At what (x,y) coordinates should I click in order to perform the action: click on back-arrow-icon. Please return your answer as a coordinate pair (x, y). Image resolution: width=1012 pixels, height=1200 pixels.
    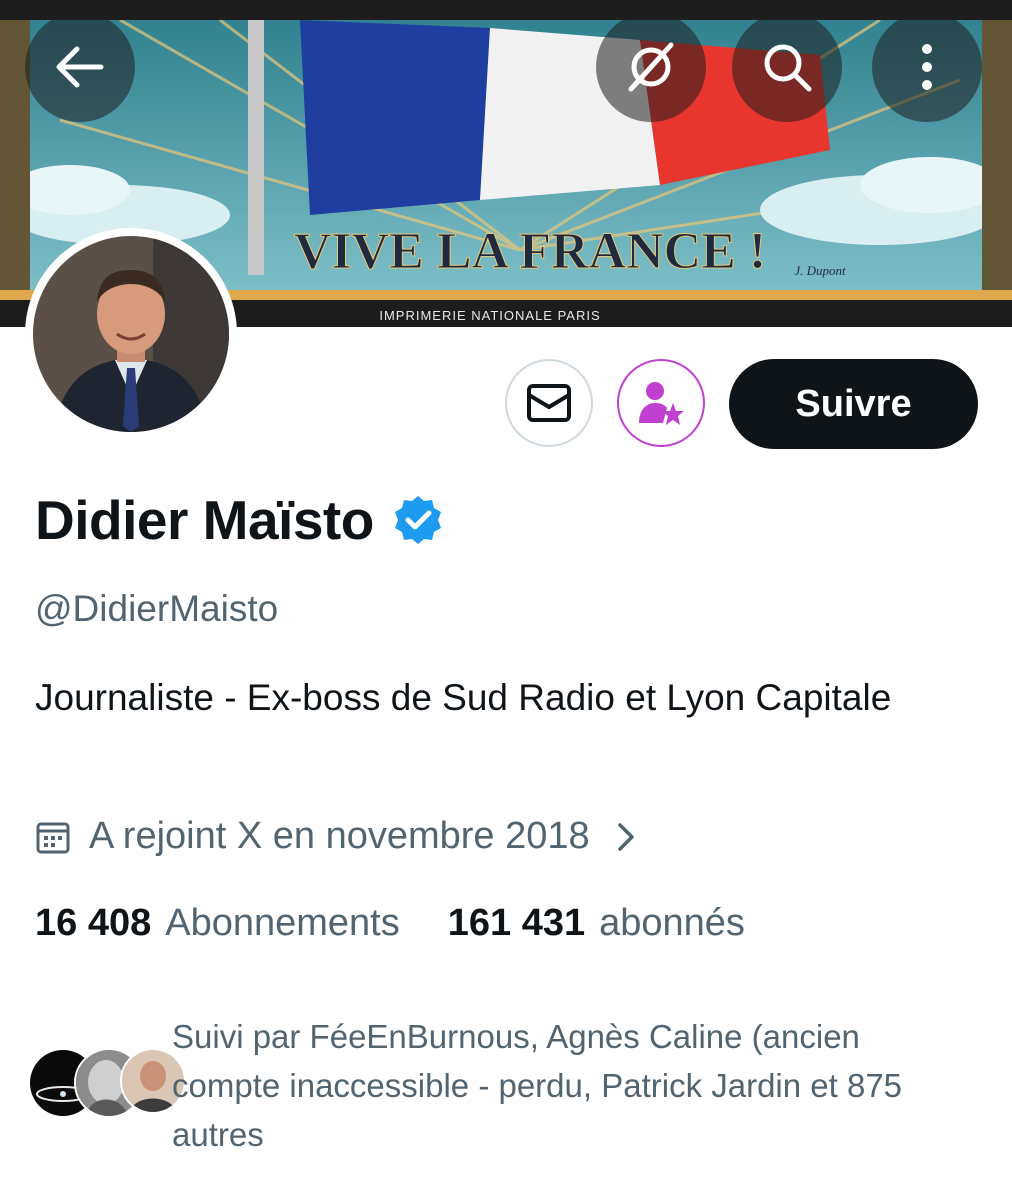
    Looking at the image, I should click on (80, 67).